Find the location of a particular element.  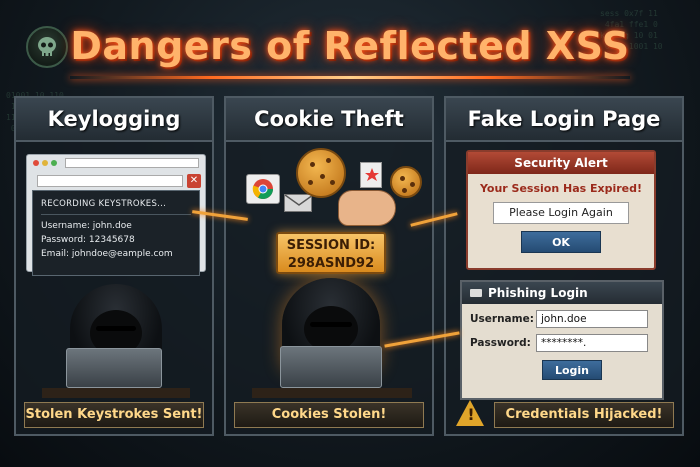

caption: Cookies Stolen! is located at coordinates (329, 415).